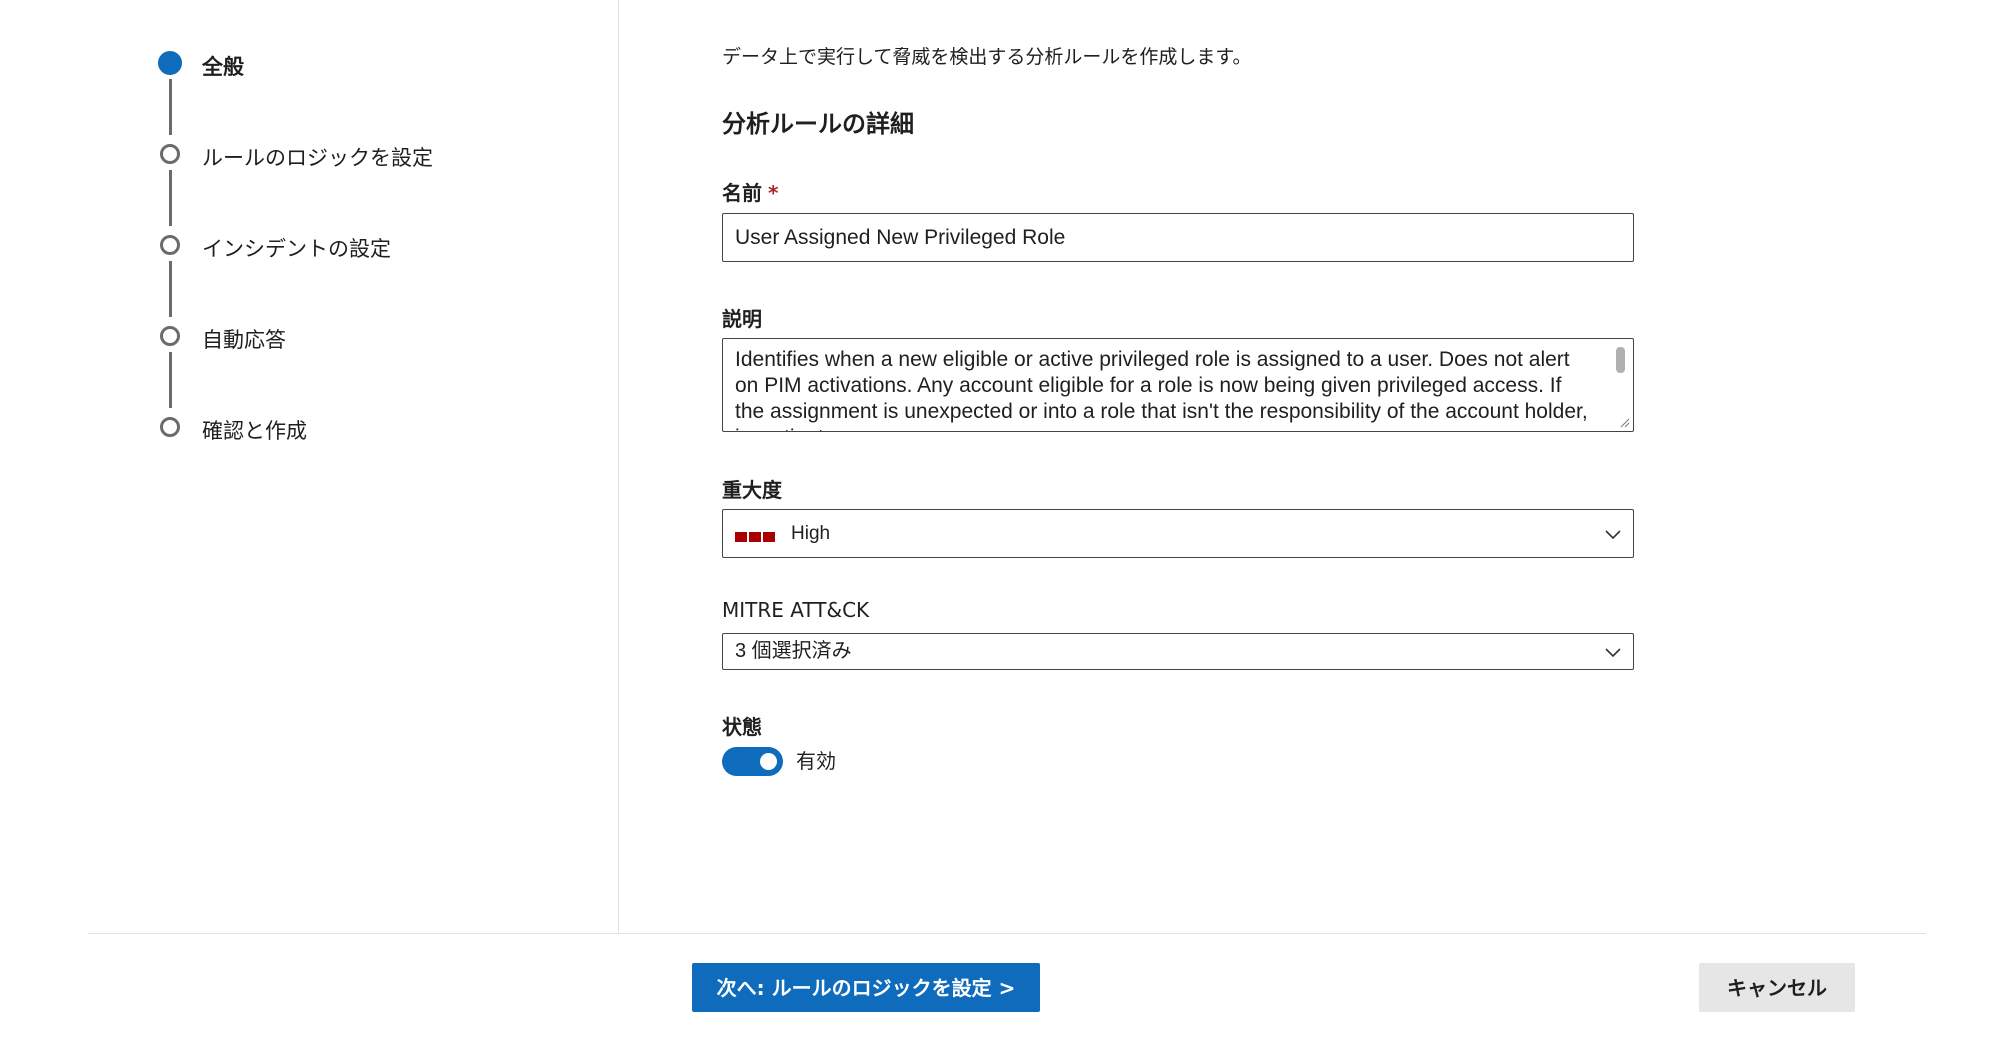 The image size is (2000, 1042). What do you see at coordinates (796, 610) in the screenshot?
I see `mitre-label: MITRE ATT&CK` at bounding box center [796, 610].